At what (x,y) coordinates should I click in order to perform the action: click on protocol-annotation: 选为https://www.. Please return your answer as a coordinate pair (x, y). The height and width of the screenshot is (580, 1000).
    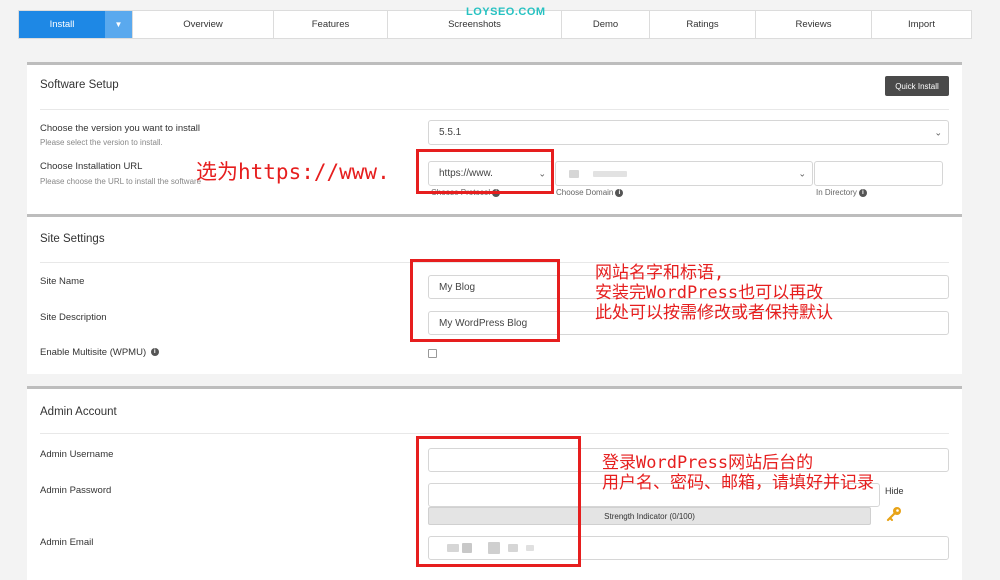
    Looking at the image, I should click on (293, 172).